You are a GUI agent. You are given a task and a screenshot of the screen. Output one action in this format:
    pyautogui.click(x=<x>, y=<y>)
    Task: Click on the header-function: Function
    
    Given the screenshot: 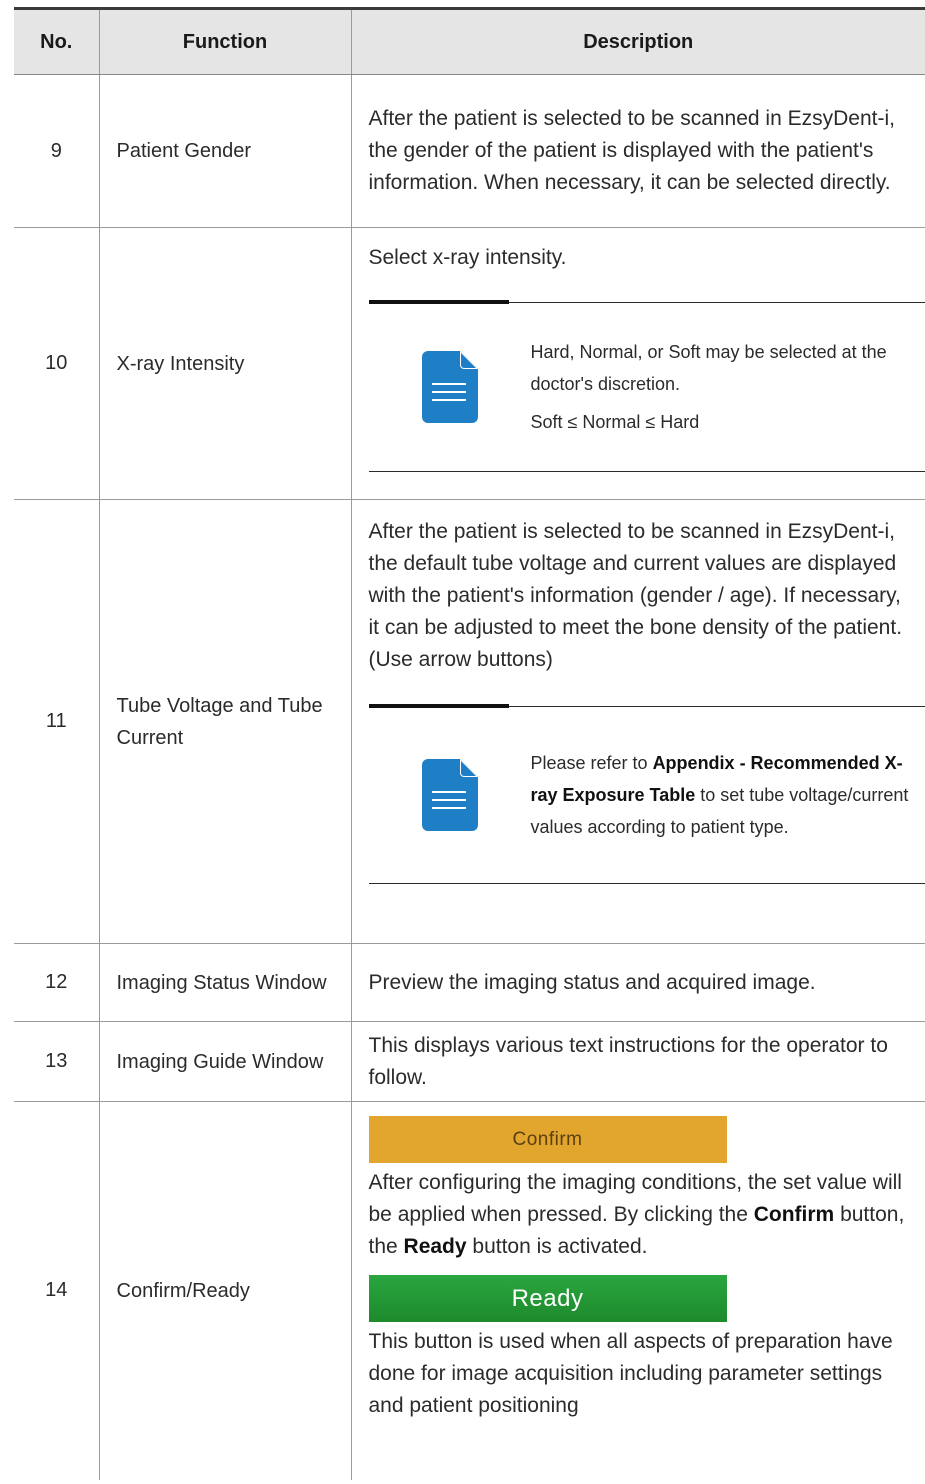 What is the action you would take?
    pyautogui.click(x=225, y=41)
    